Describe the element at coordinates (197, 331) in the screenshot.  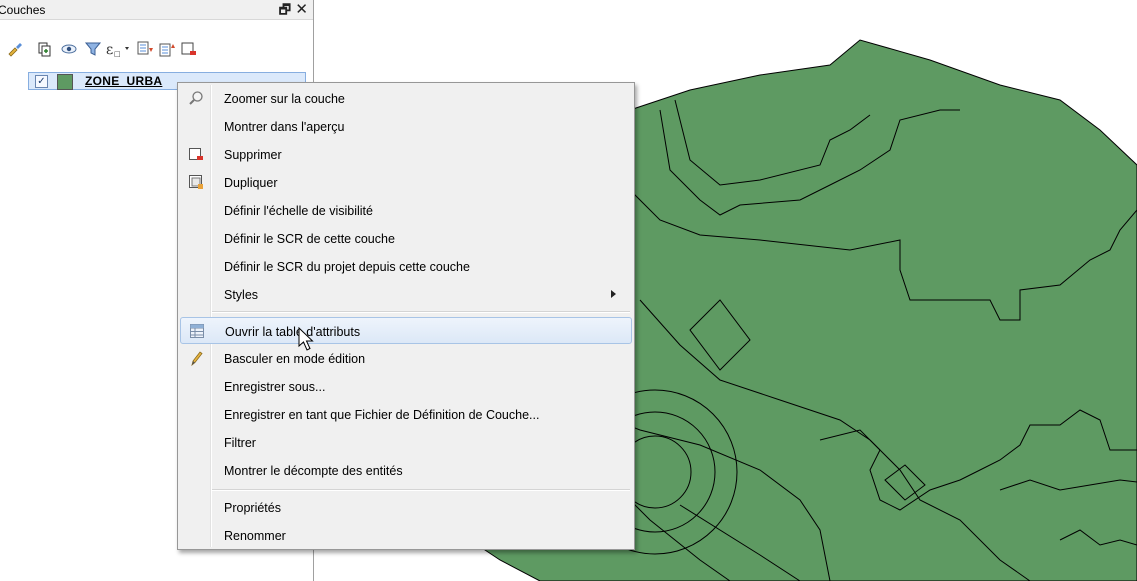
I see `attribute-table-icon` at that location.